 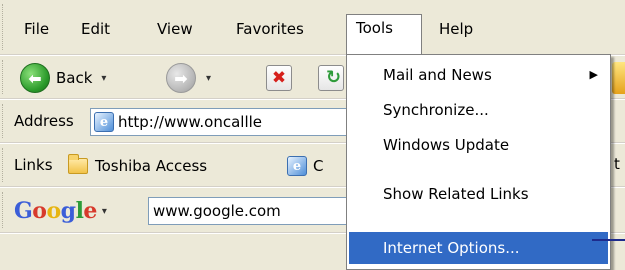 I want to click on address-label: Address, so click(x=44, y=121).